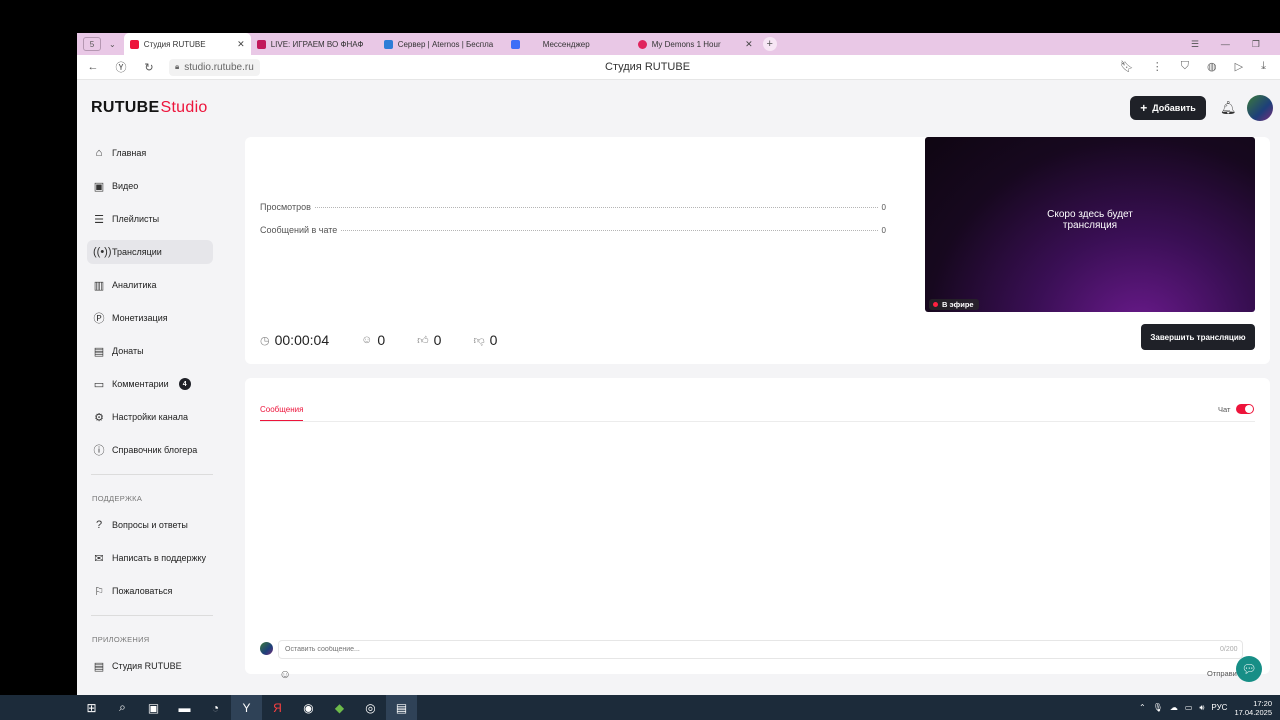 The width and height of the screenshot is (1280, 720). Describe the element at coordinates (1127, 66) in the screenshot. I see `bookmark-icon: 🔖︎` at that location.